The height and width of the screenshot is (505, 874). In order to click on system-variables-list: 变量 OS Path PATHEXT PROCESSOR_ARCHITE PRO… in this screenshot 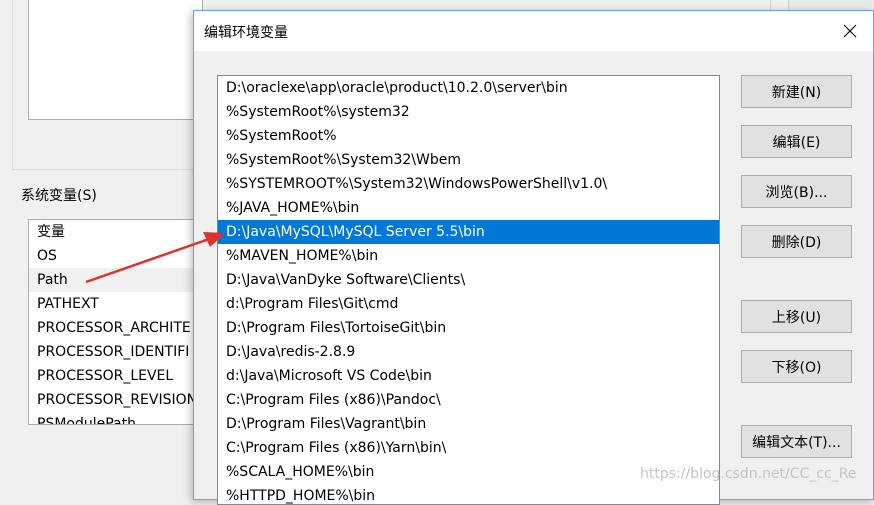, I will do `click(115, 322)`.